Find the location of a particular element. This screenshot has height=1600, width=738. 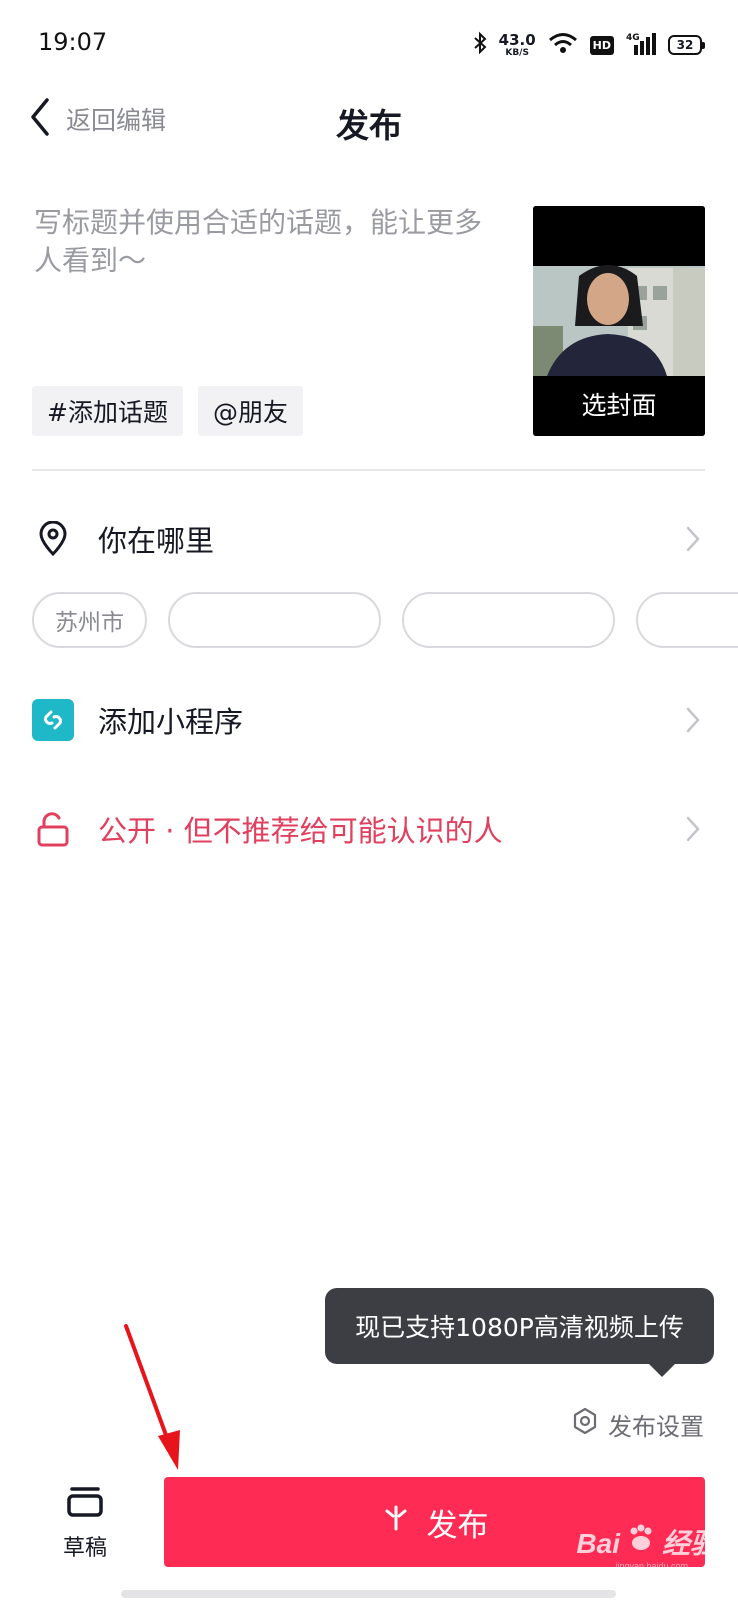

tag-row: #添加话题 @朋友 is located at coordinates (167, 411).